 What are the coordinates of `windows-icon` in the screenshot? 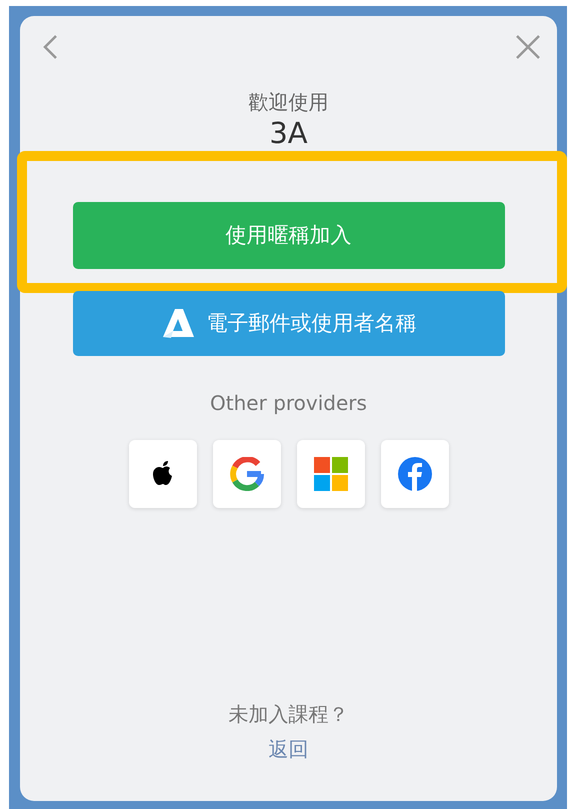 It's located at (331, 473).